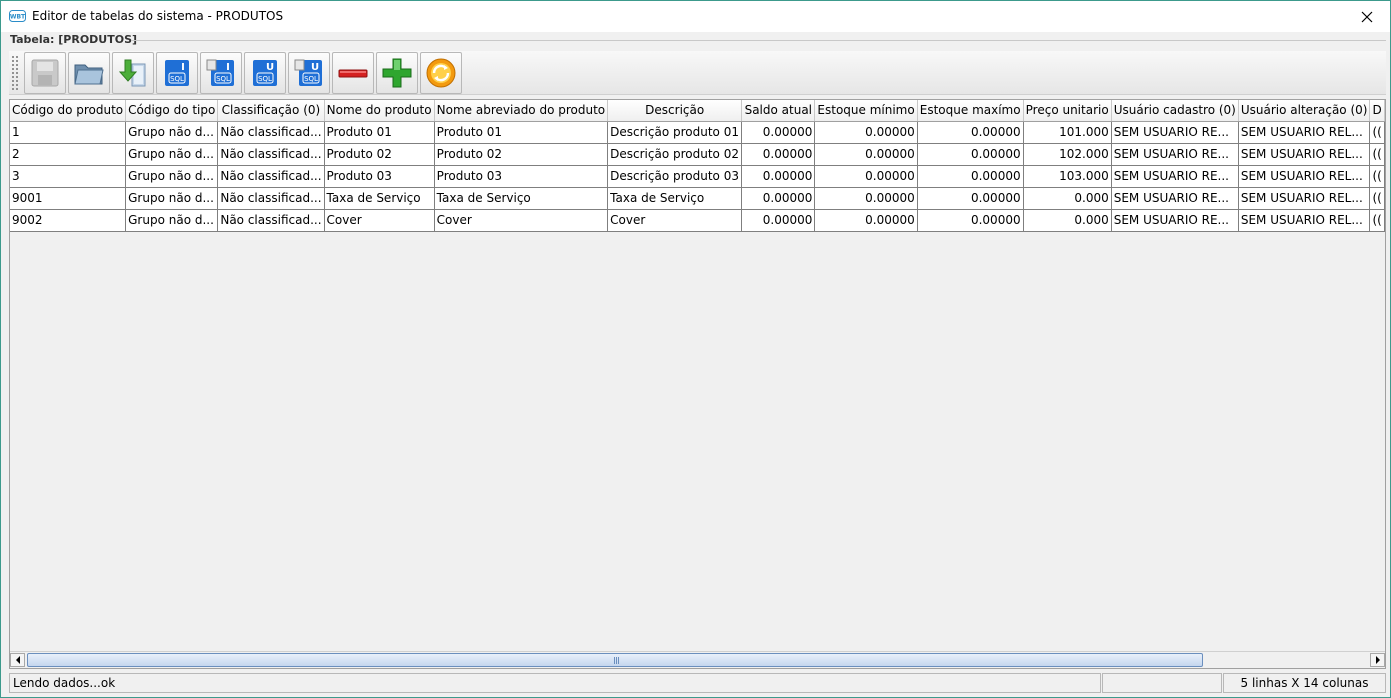  I want to click on sql-update-button: U SQL, so click(265, 73).